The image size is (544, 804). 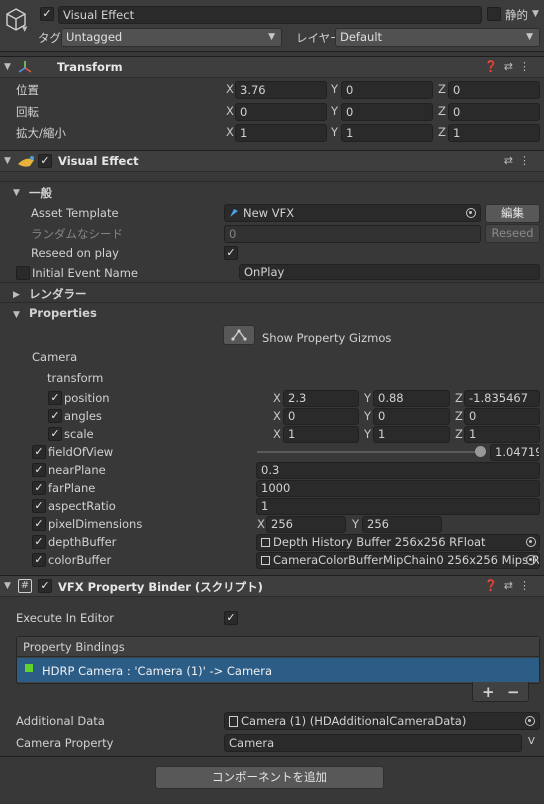 What do you see at coordinates (398, 506) in the screenshot?
I see `aspect-ratio-field: 1` at bounding box center [398, 506].